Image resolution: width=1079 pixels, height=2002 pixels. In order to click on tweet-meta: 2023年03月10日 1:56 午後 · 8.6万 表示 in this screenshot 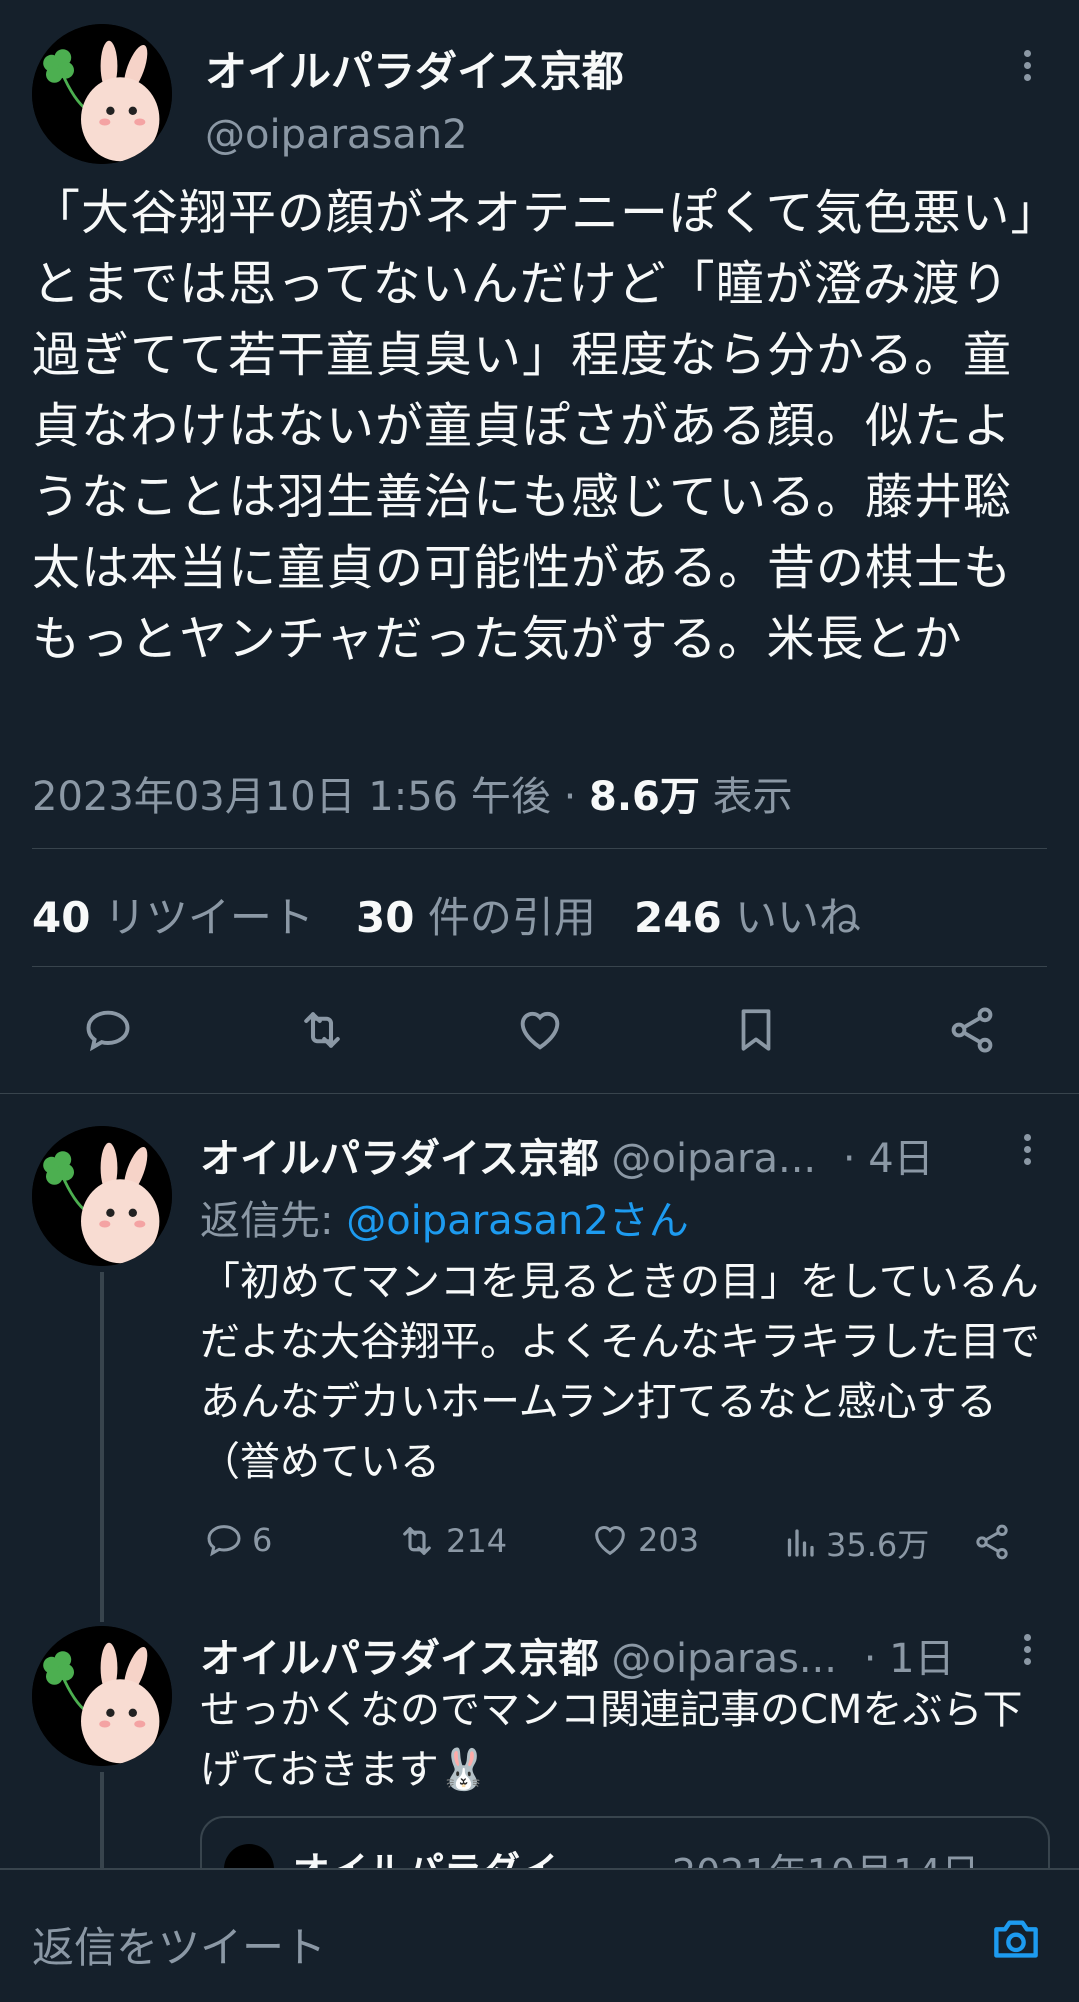, I will do `click(412, 797)`.